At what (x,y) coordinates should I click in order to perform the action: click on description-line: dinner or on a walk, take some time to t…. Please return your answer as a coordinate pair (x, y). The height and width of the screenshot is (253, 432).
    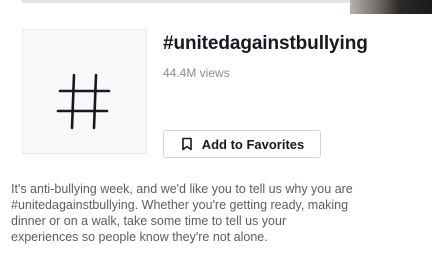
    Looking at the image, I should click on (149, 221).